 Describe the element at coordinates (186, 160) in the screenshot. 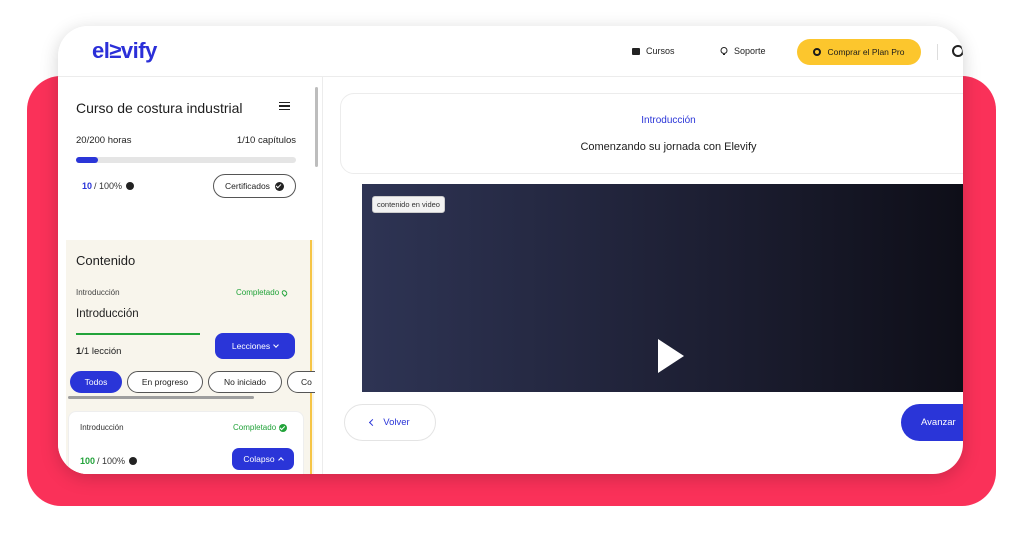

I see `course-progress-bar` at that location.